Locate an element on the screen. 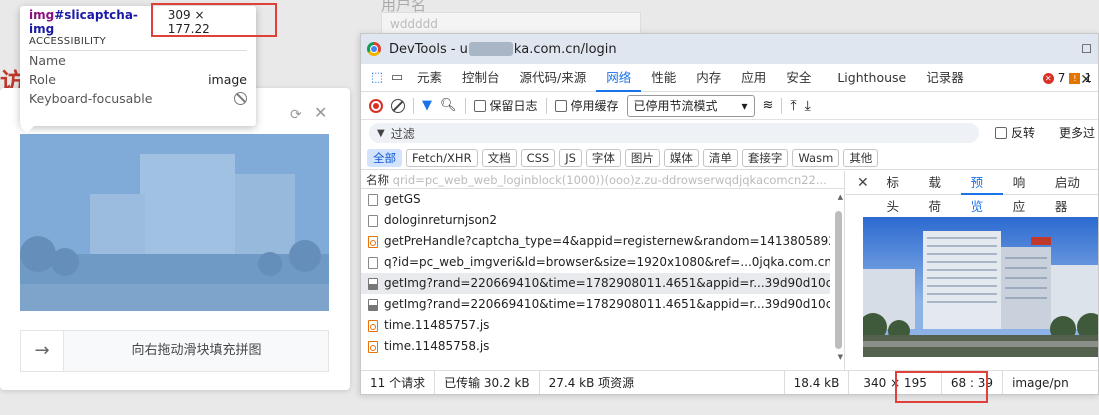 The height and width of the screenshot is (415, 1099). chip-wasm: Wasm is located at coordinates (816, 157).